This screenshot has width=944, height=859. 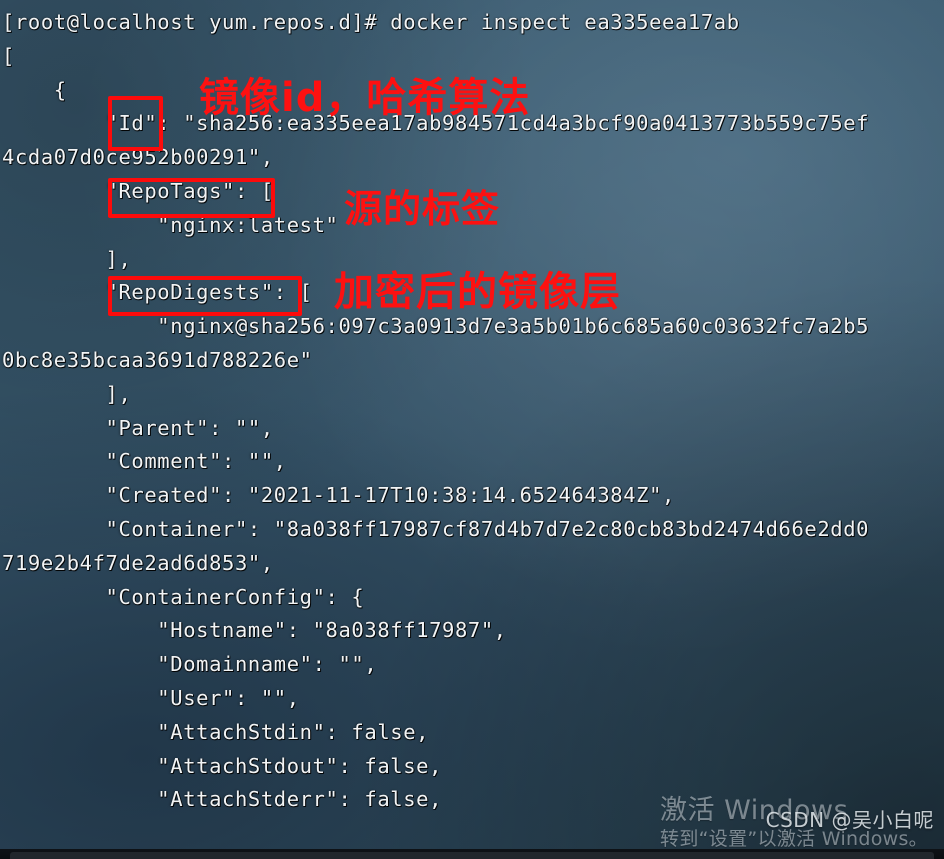 I want to click on terminal-line-attachstdout: "AttachStdout": false,, so click(x=222, y=765).